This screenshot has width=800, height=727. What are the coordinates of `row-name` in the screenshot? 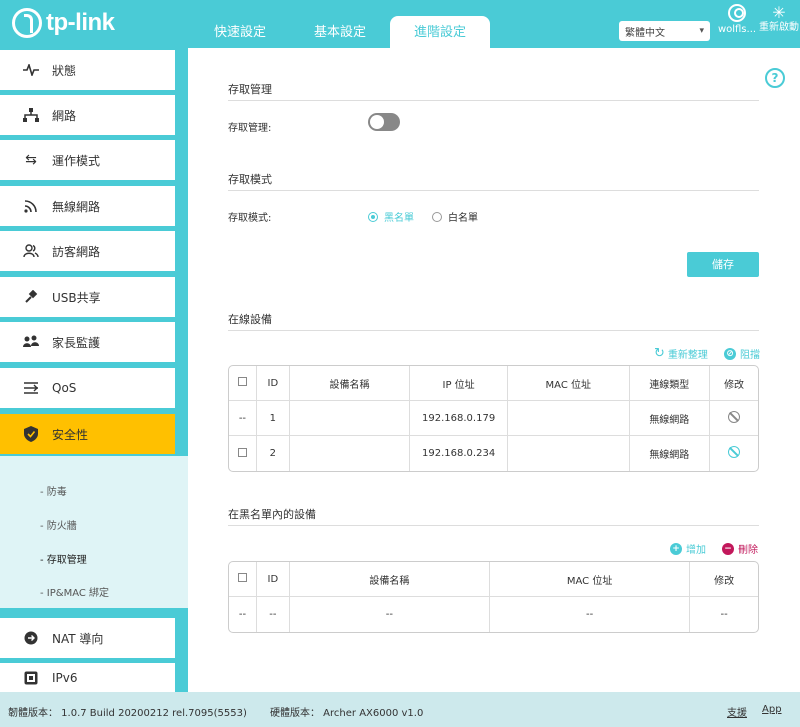 It's located at (350, 418).